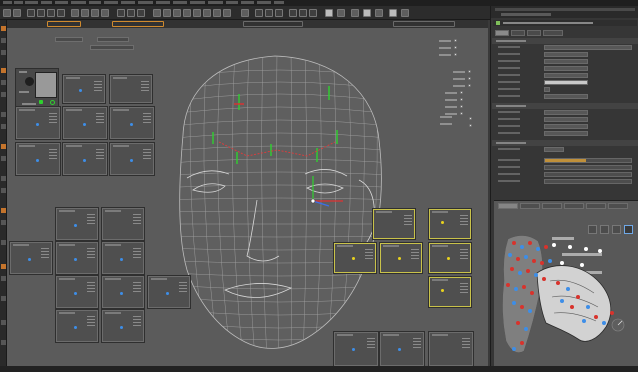 The width and height of the screenshot is (638, 372). Describe the element at coordinates (3, 266) in the screenshot. I see `joint-tool-icon` at that location.